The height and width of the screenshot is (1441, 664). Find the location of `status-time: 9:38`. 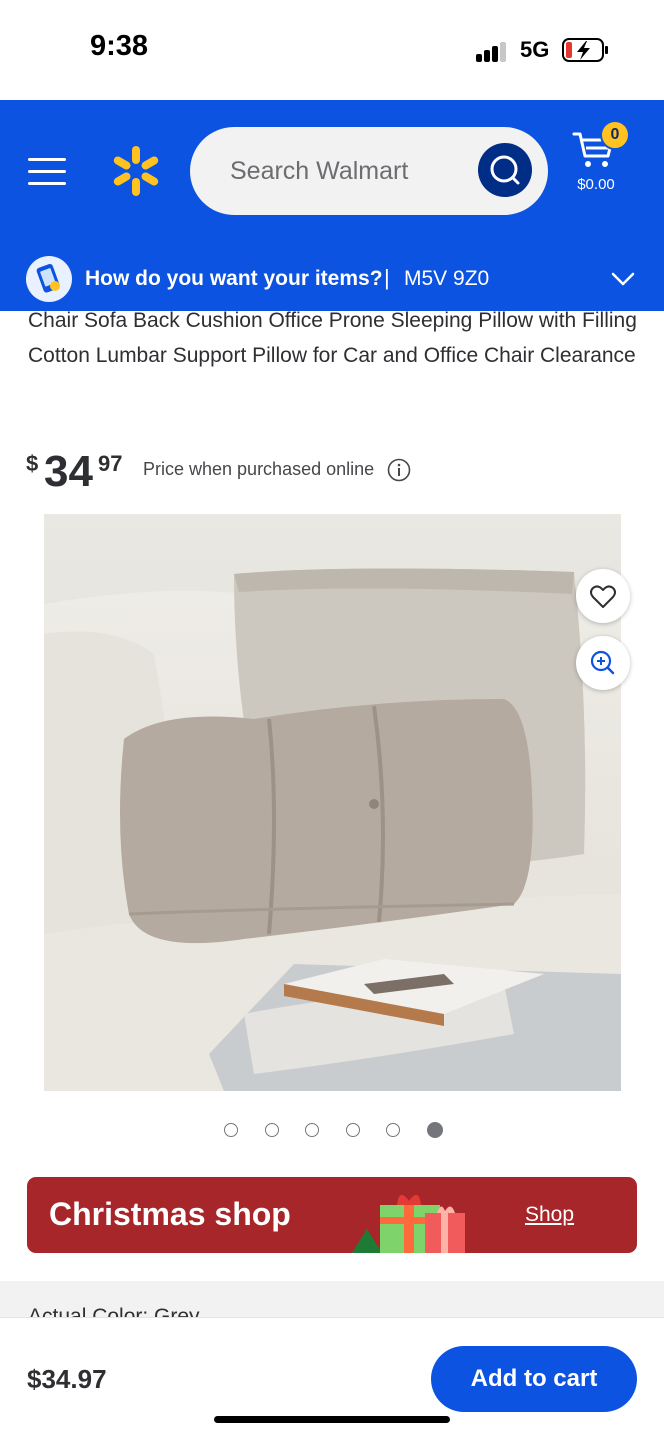

status-time: 9:38 is located at coordinates (119, 46).